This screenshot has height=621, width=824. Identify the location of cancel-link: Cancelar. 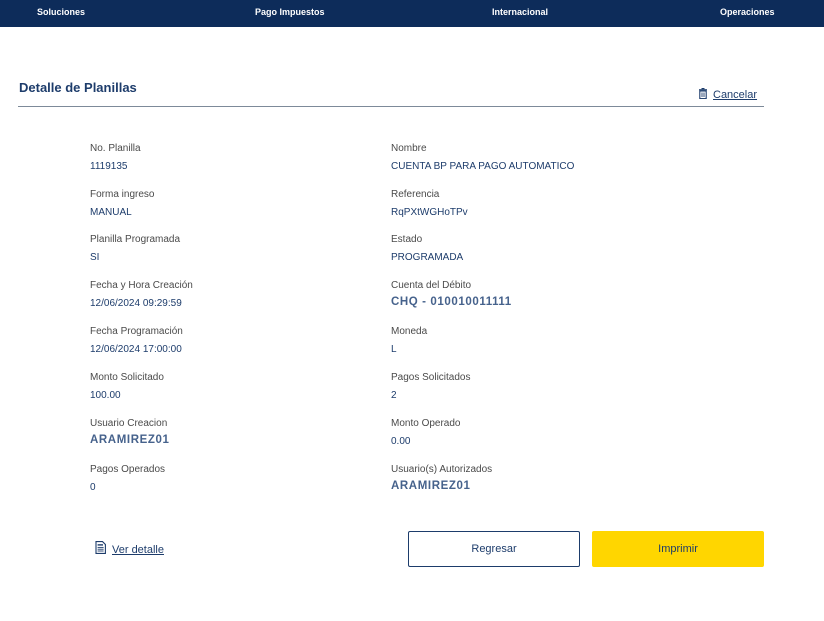
(727, 95).